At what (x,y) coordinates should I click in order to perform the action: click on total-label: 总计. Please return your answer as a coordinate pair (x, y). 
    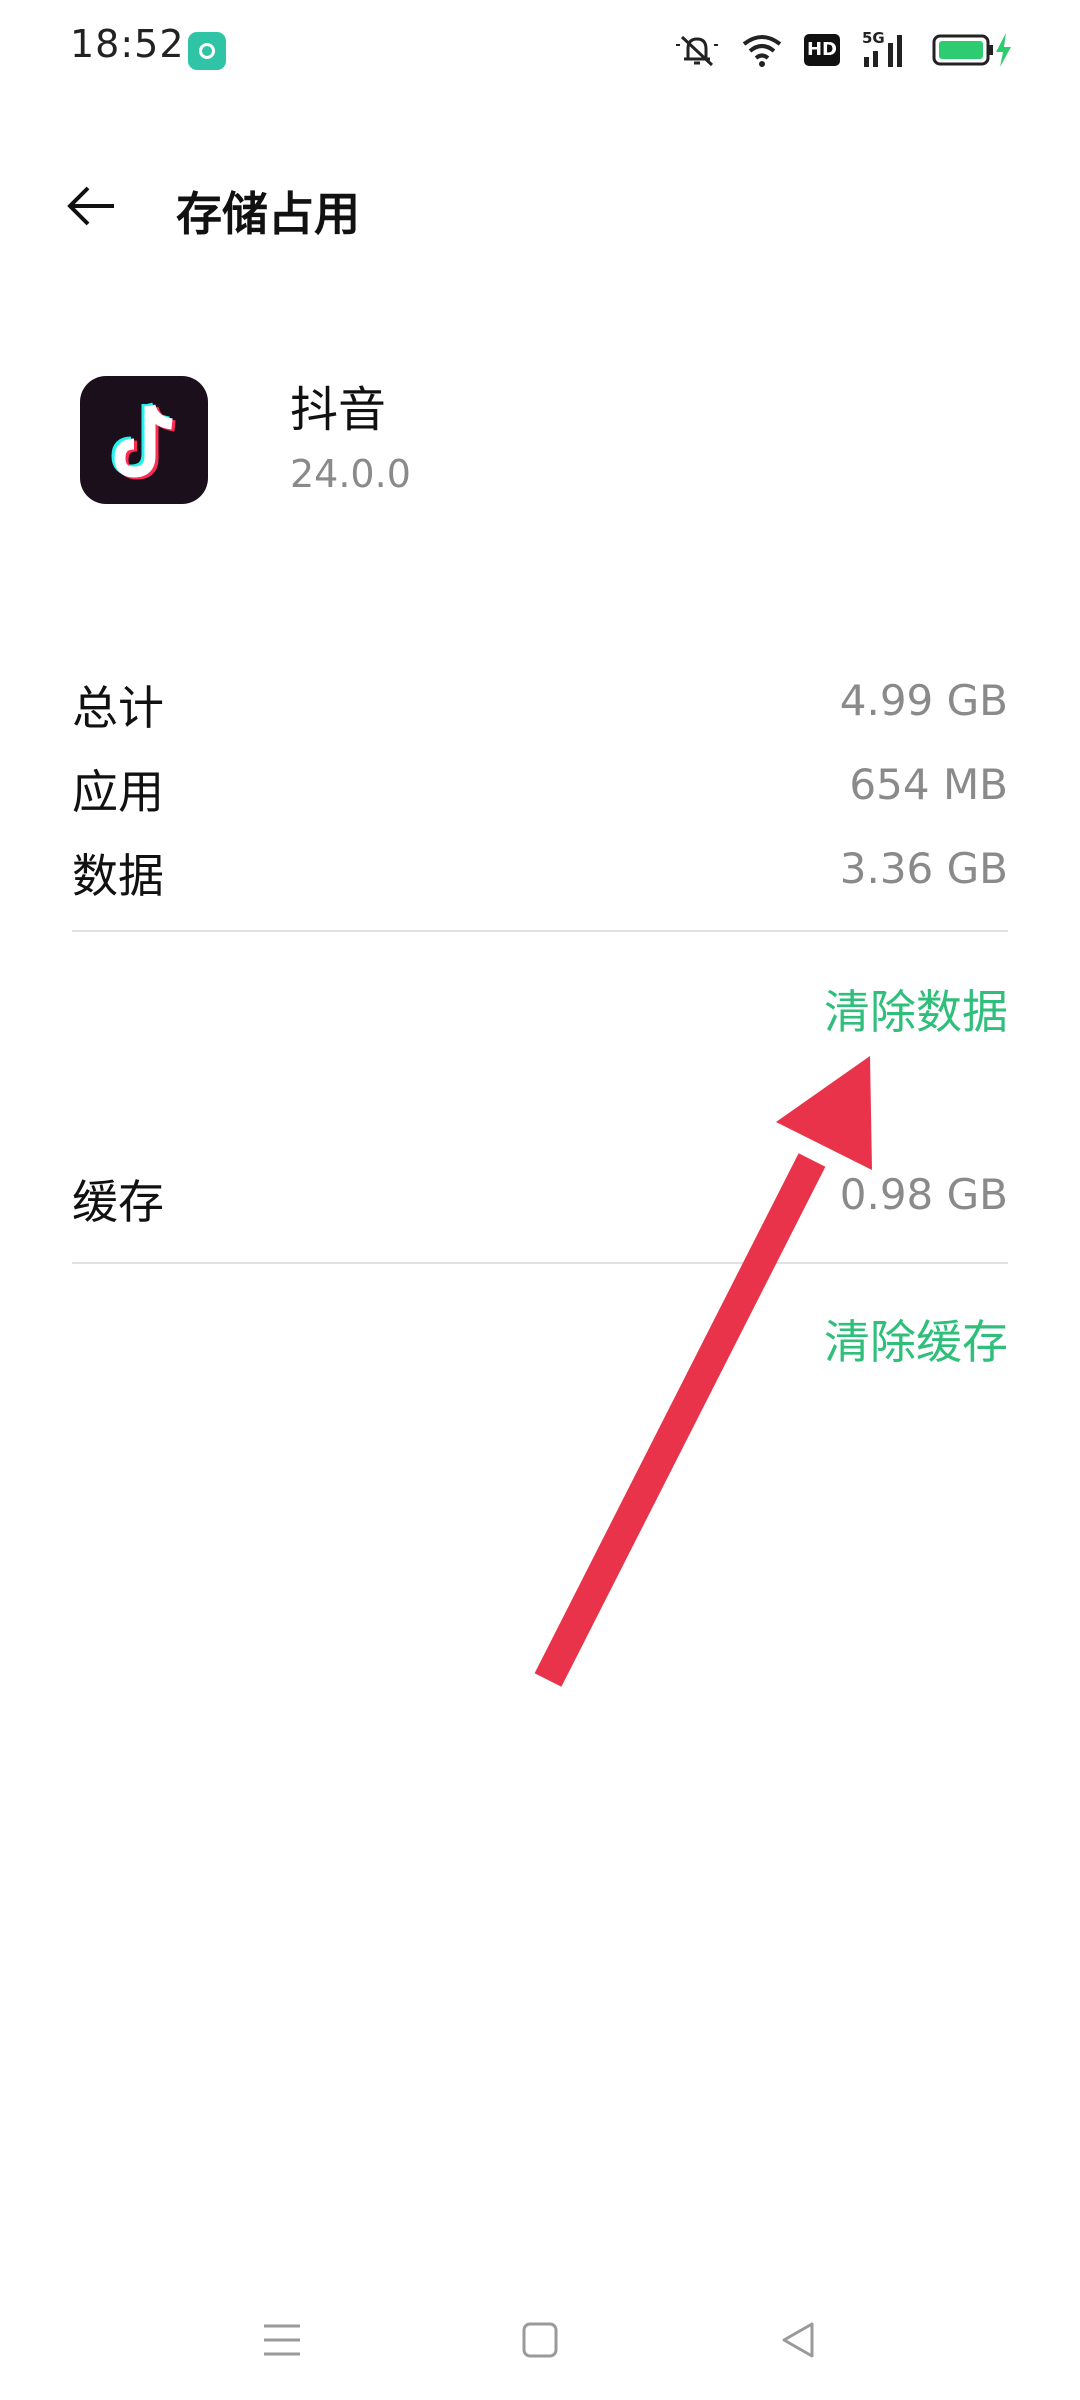
    Looking at the image, I should click on (118, 708).